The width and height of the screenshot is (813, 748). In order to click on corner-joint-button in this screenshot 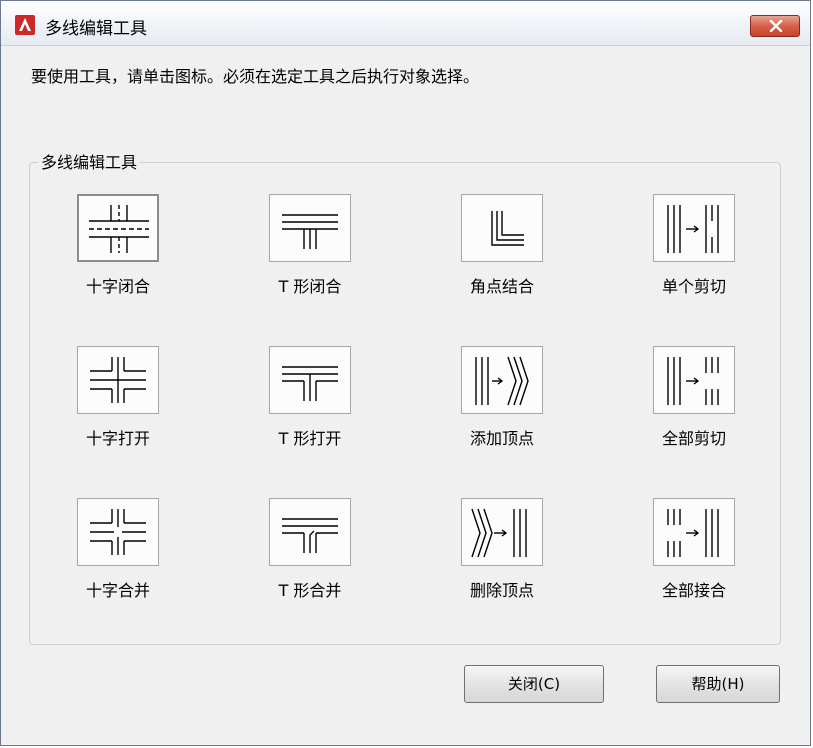, I will do `click(502, 228)`.